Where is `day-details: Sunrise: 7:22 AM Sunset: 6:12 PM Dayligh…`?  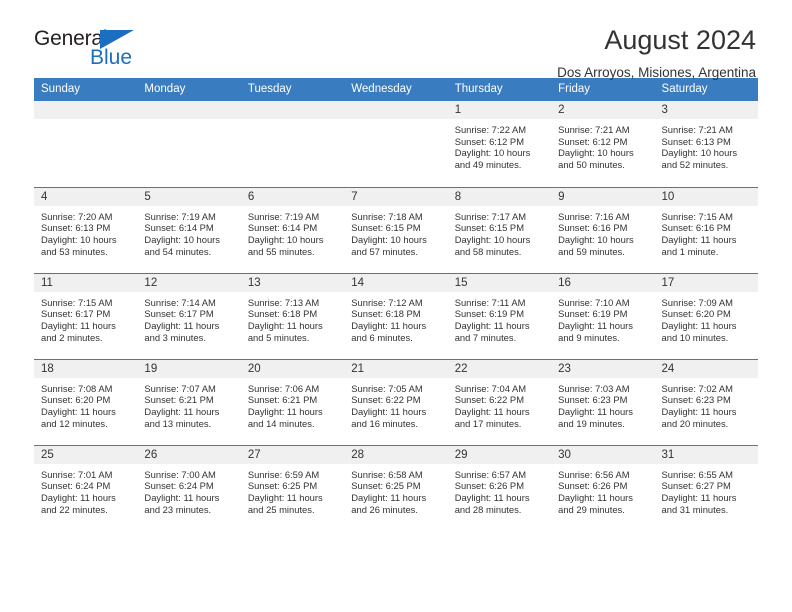
day-details: Sunrise: 7:22 AM Sunset: 6:12 PM Dayligh… is located at coordinates (499, 145).